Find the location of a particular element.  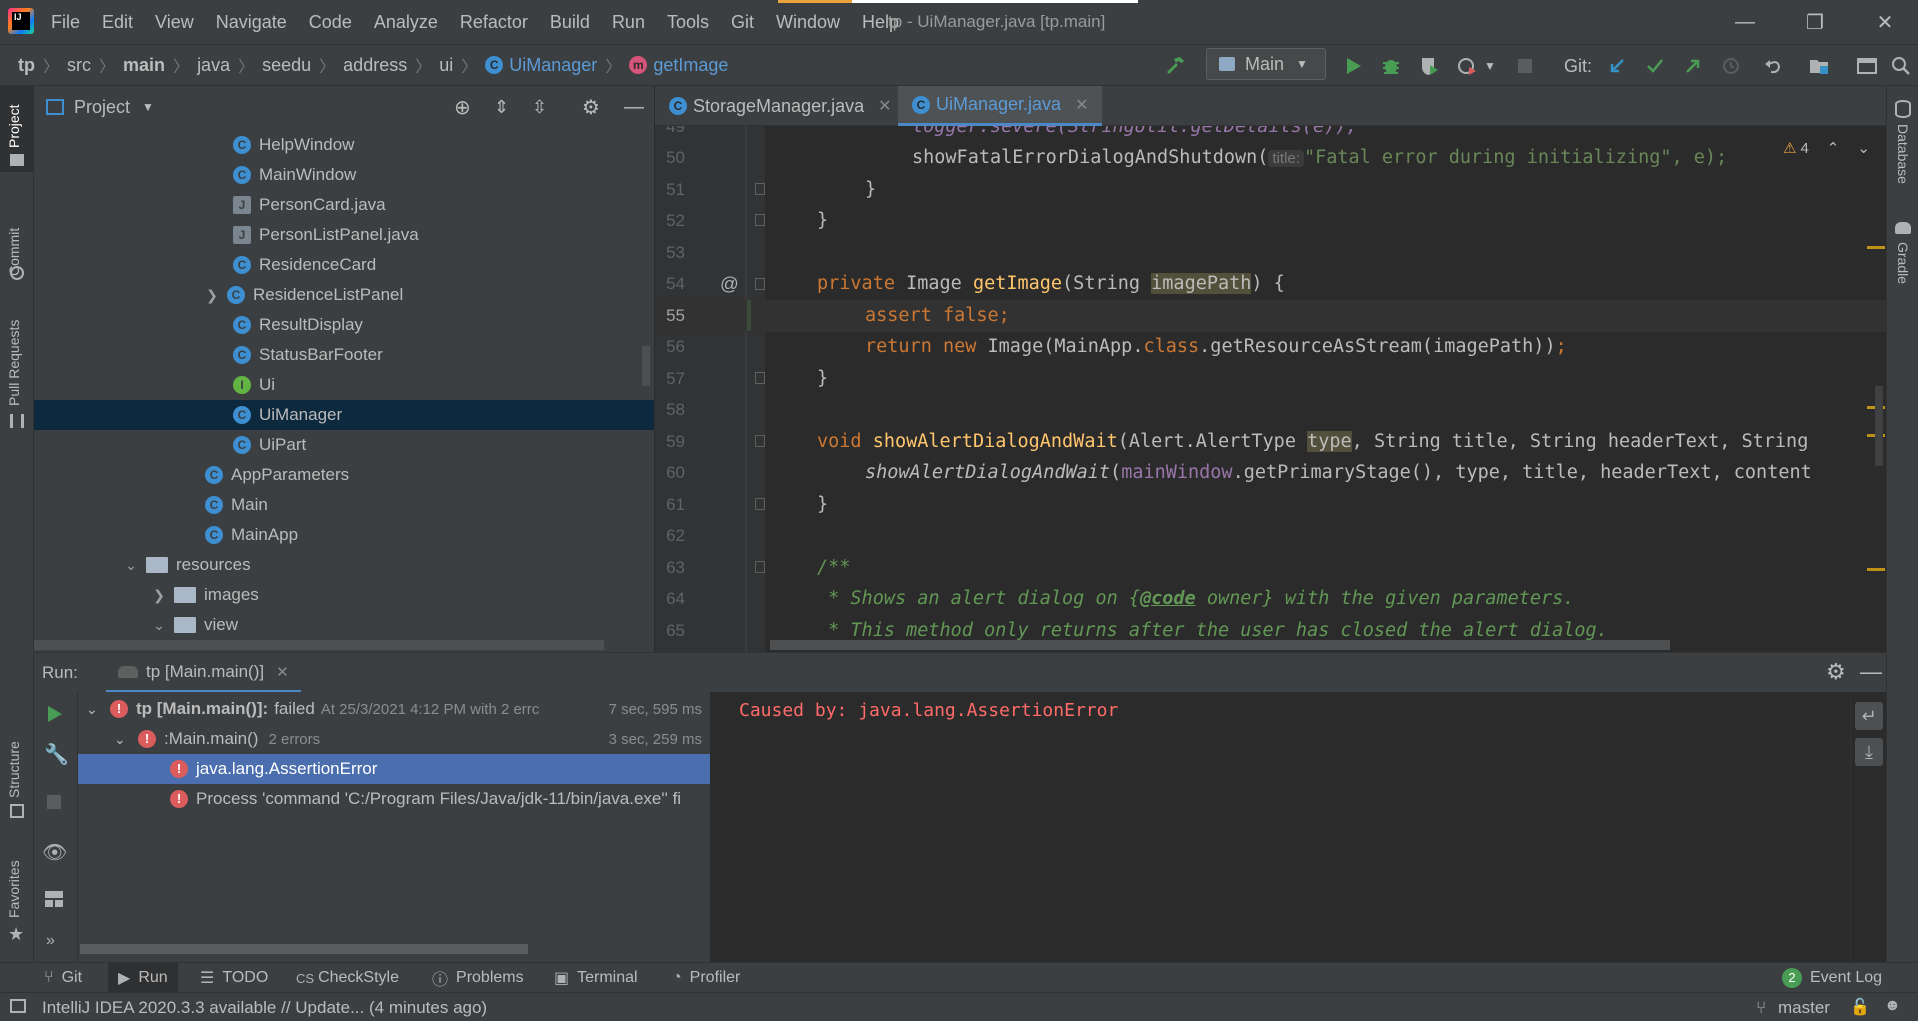

menu-analyze: Analyze is located at coordinates (406, 22).